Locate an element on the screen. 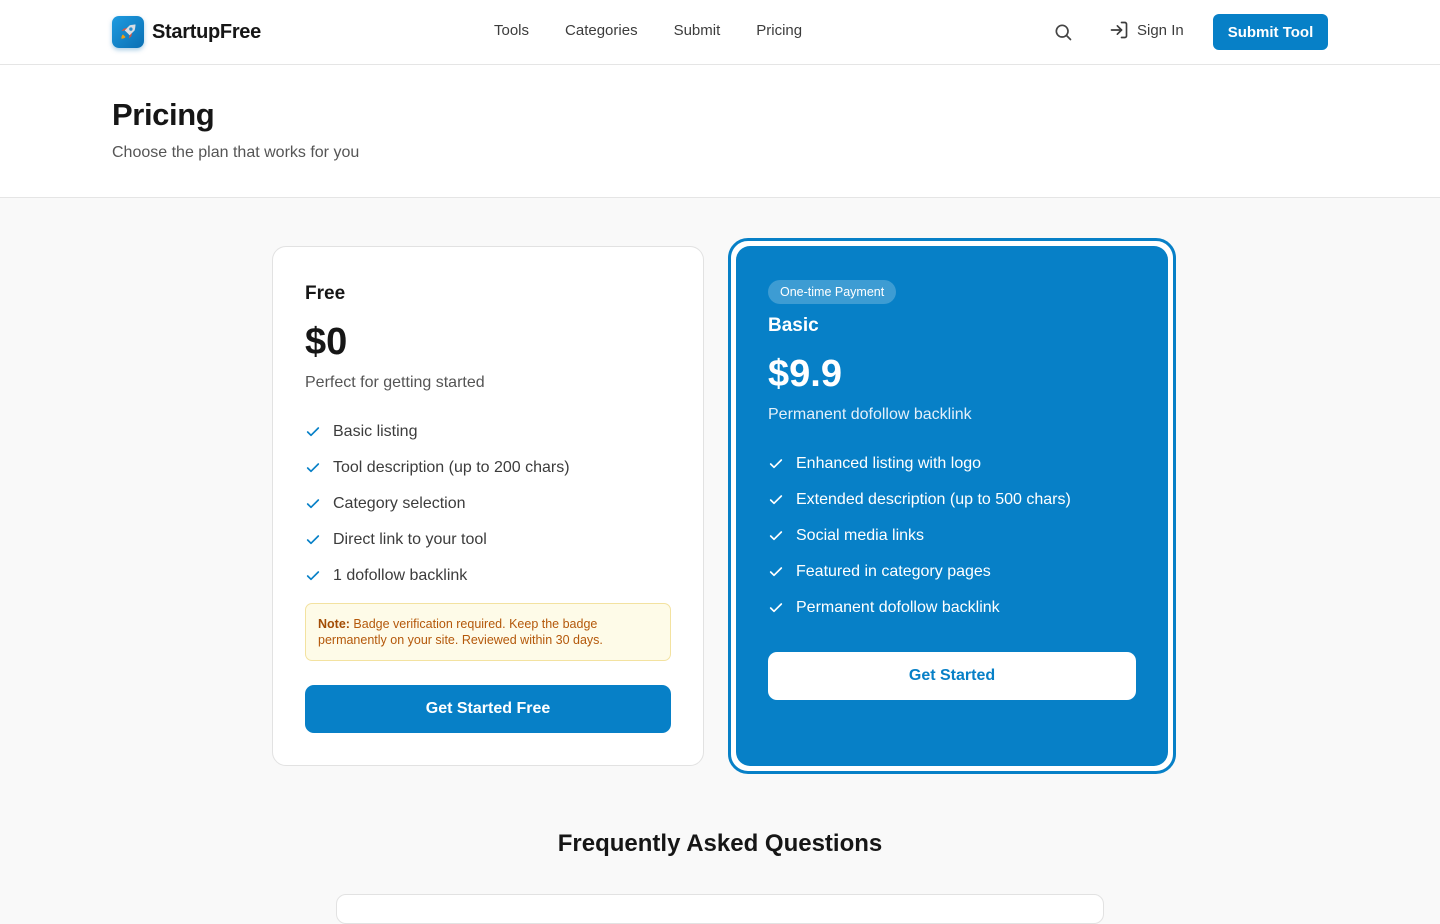 This screenshot has height=924, width=1440. plan-name: Basic is located at coordinates (793, 325).